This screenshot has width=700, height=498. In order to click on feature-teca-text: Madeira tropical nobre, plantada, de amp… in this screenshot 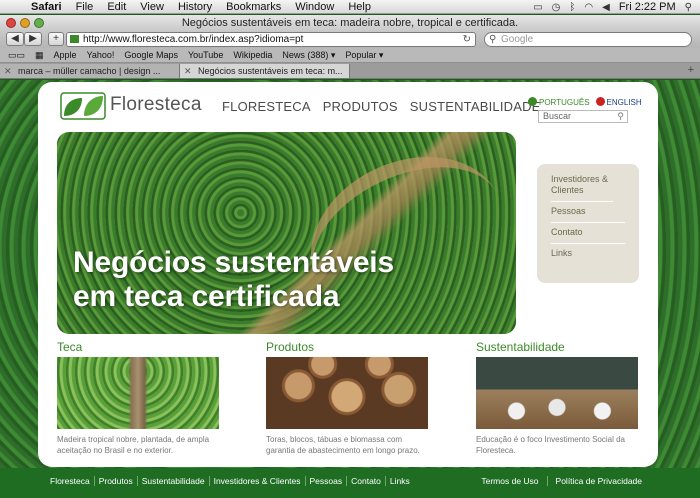, I will do `click(133, 445)`.